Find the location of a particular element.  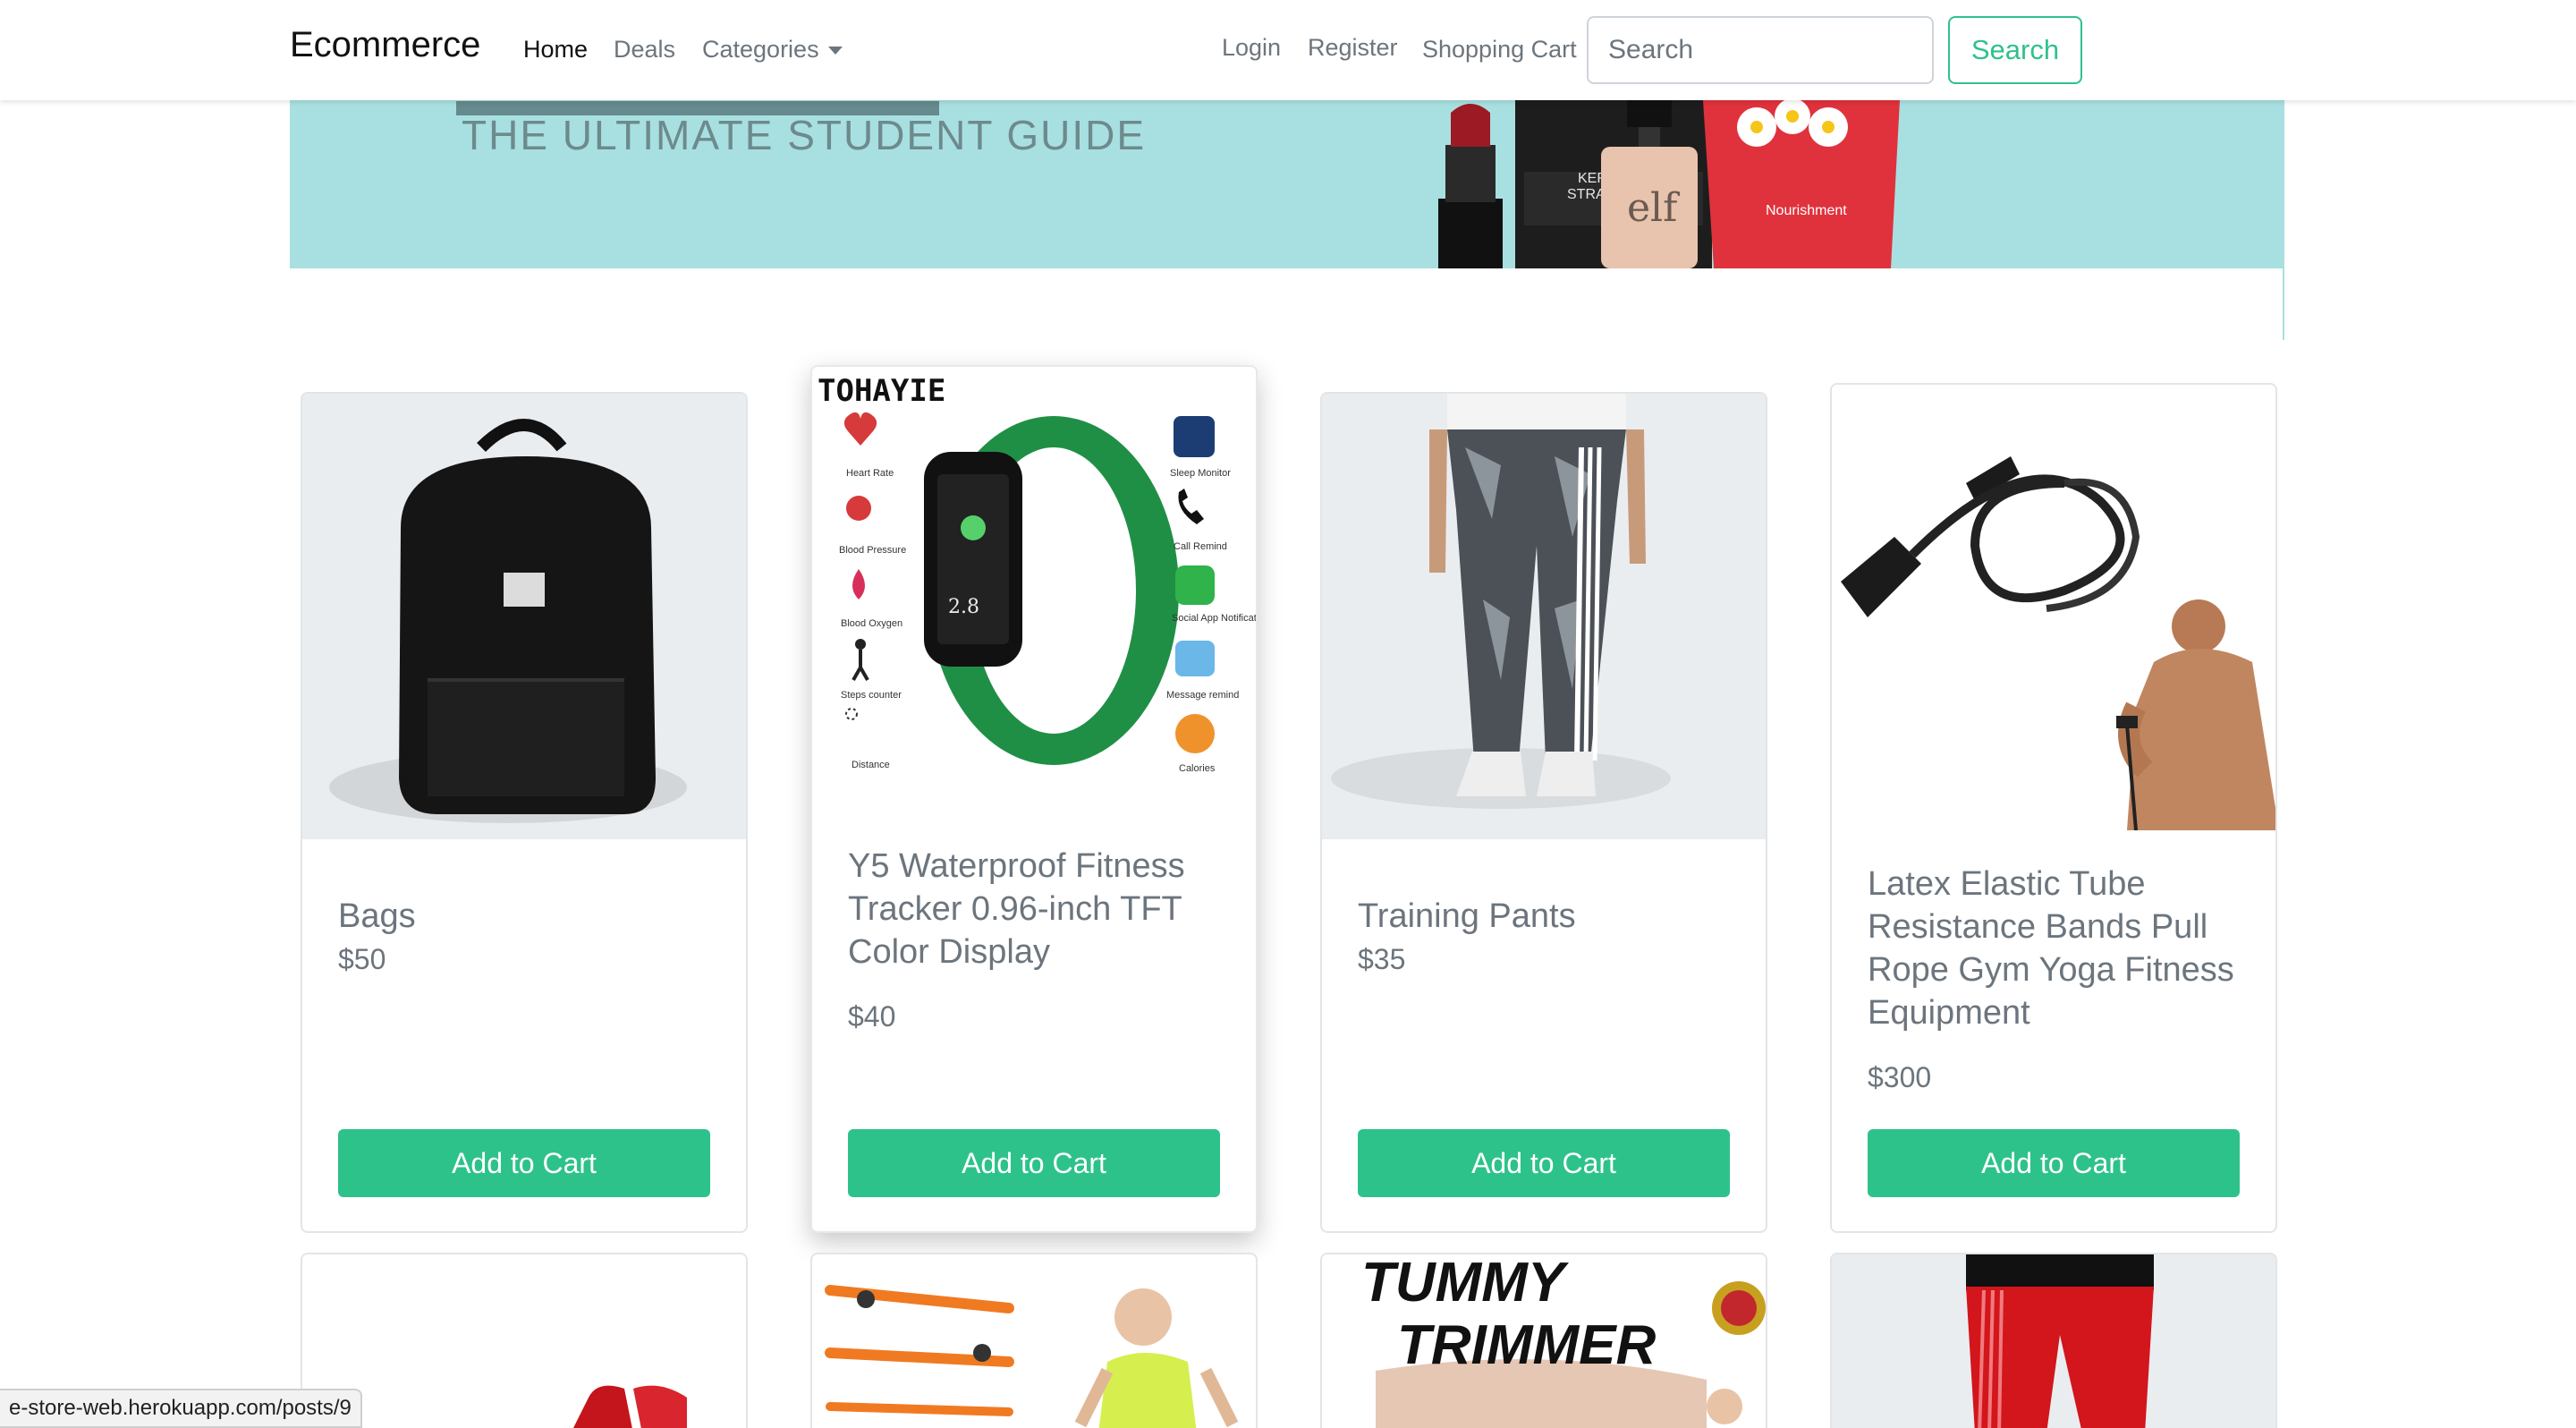

product-title: Training Pants is located at coordinates (1548, 916).